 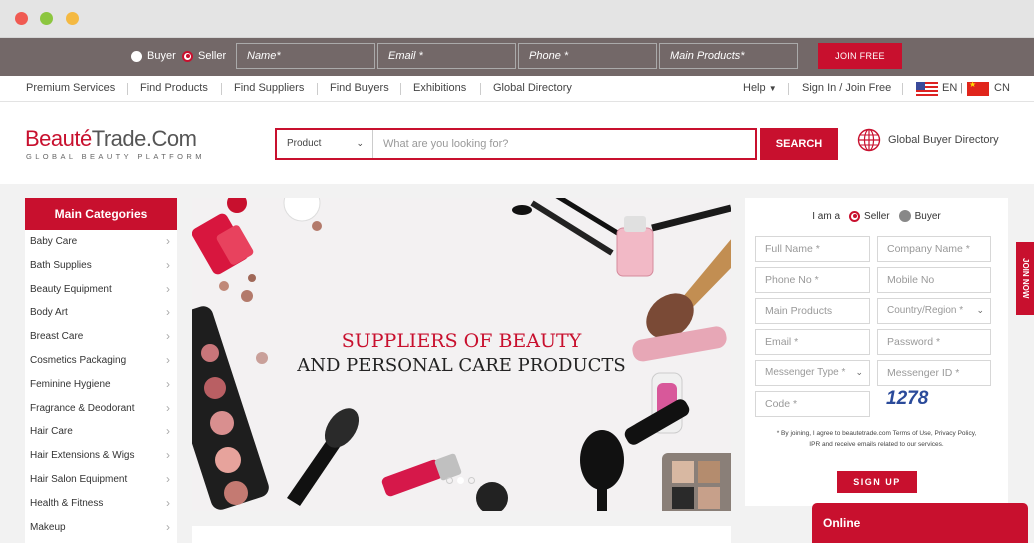 What do you see at coordinates (812, 404) in the screenshot?
I see `code-input: Code *` at bounding box center [812, 404].